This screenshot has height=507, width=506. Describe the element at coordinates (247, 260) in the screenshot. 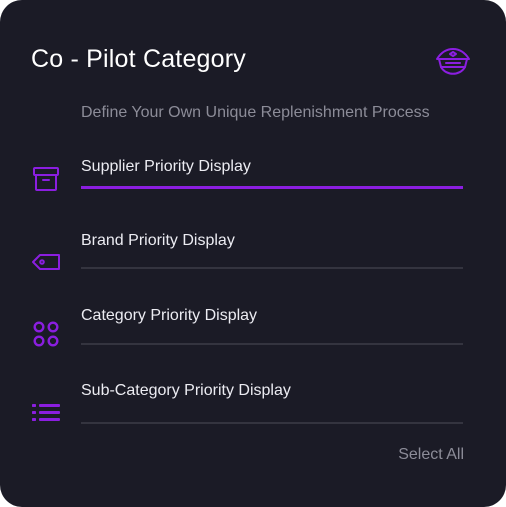

I see `option-brand-priority-display: Brand Priority Display` at that location.